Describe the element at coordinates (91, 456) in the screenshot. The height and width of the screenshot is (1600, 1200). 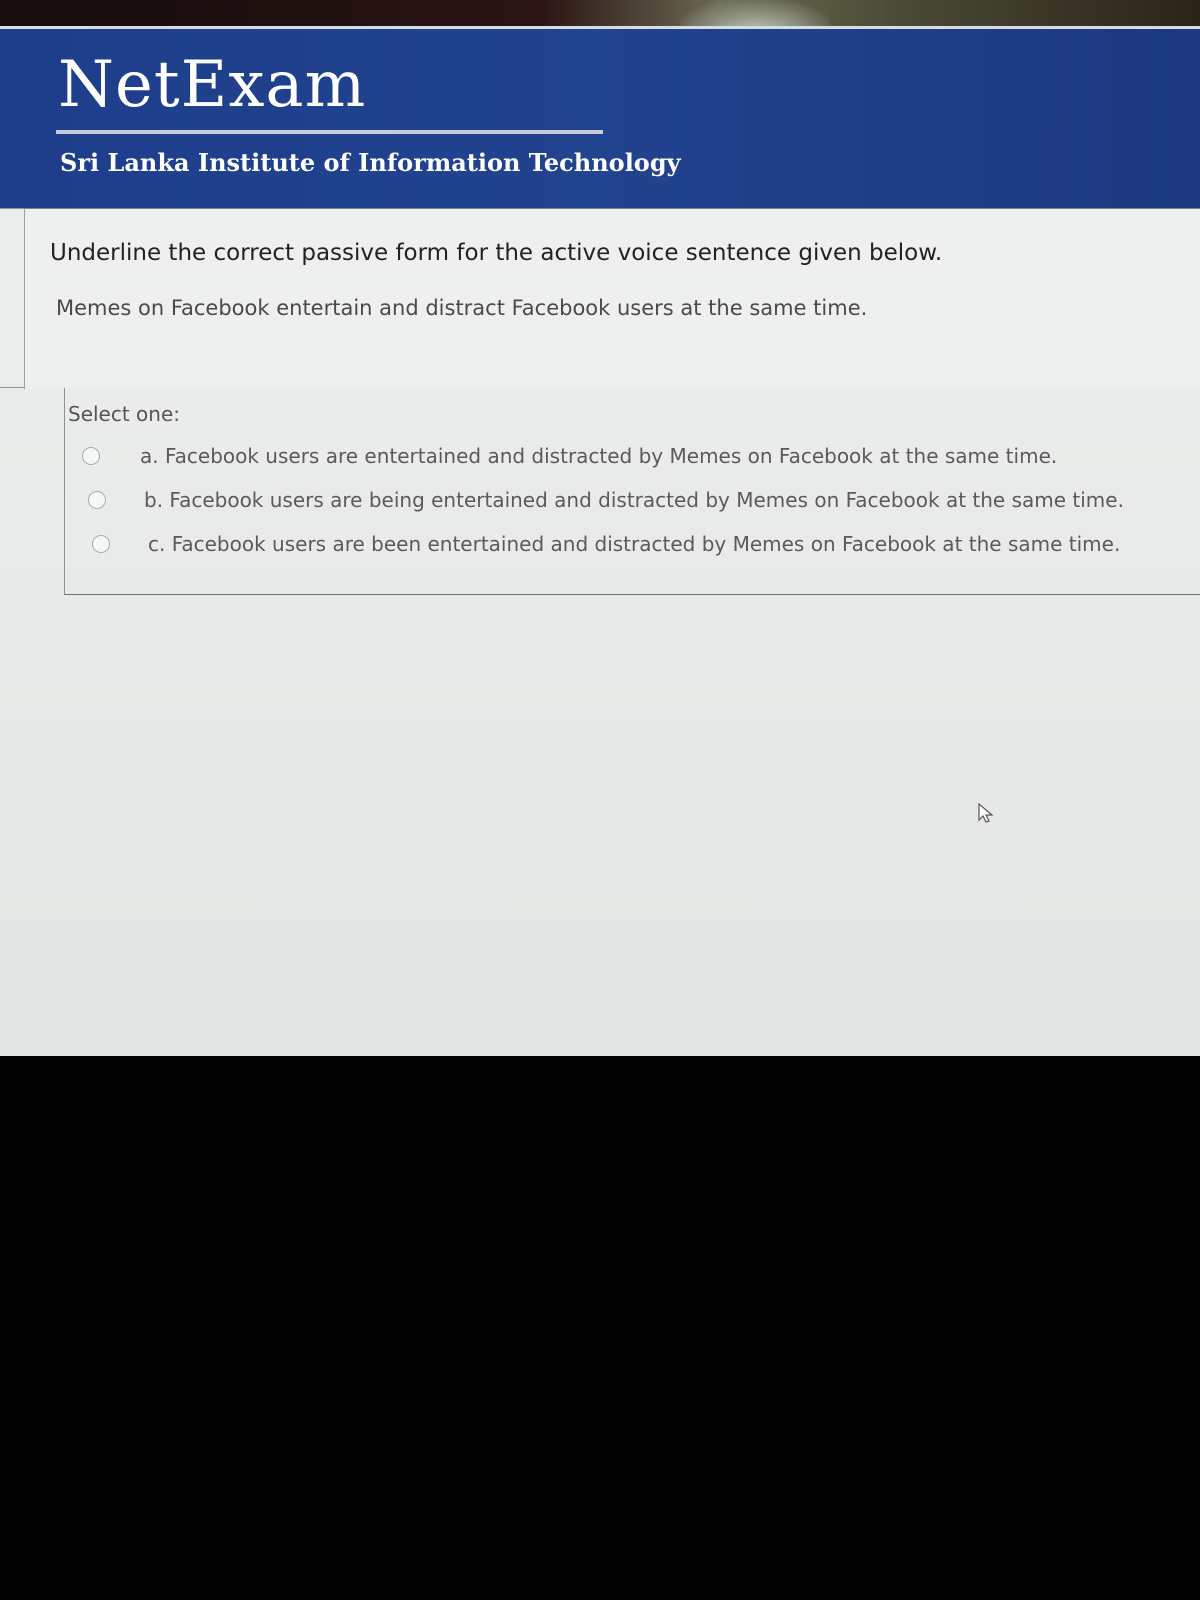
I see `radio-button-a` at that location.